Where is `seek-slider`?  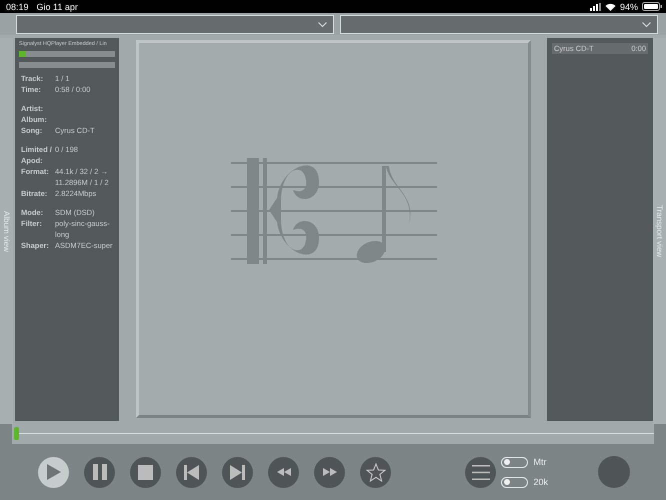
seek-slider is located at coordinates (333, 434).